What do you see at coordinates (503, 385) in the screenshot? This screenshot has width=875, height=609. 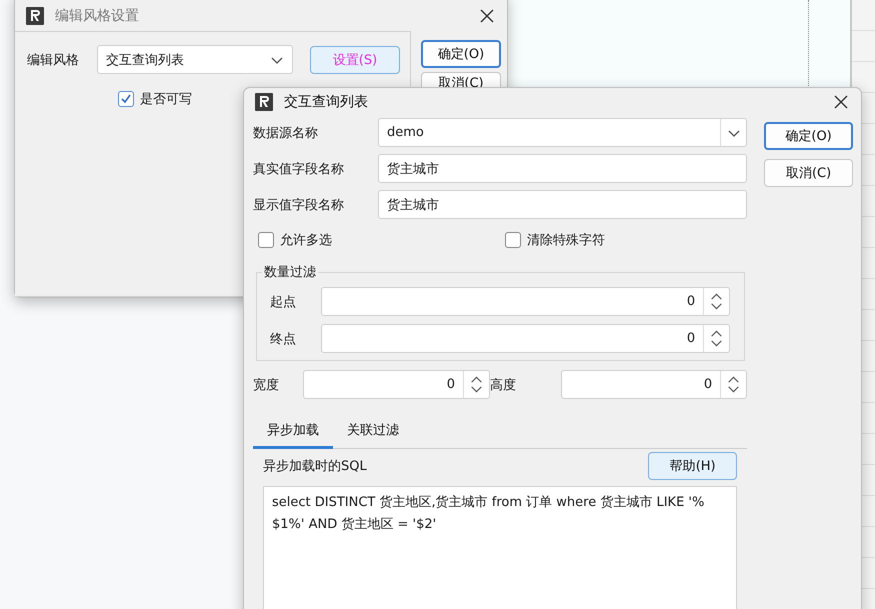 I see `field-label: 高度` at bounding box center [503, 385].